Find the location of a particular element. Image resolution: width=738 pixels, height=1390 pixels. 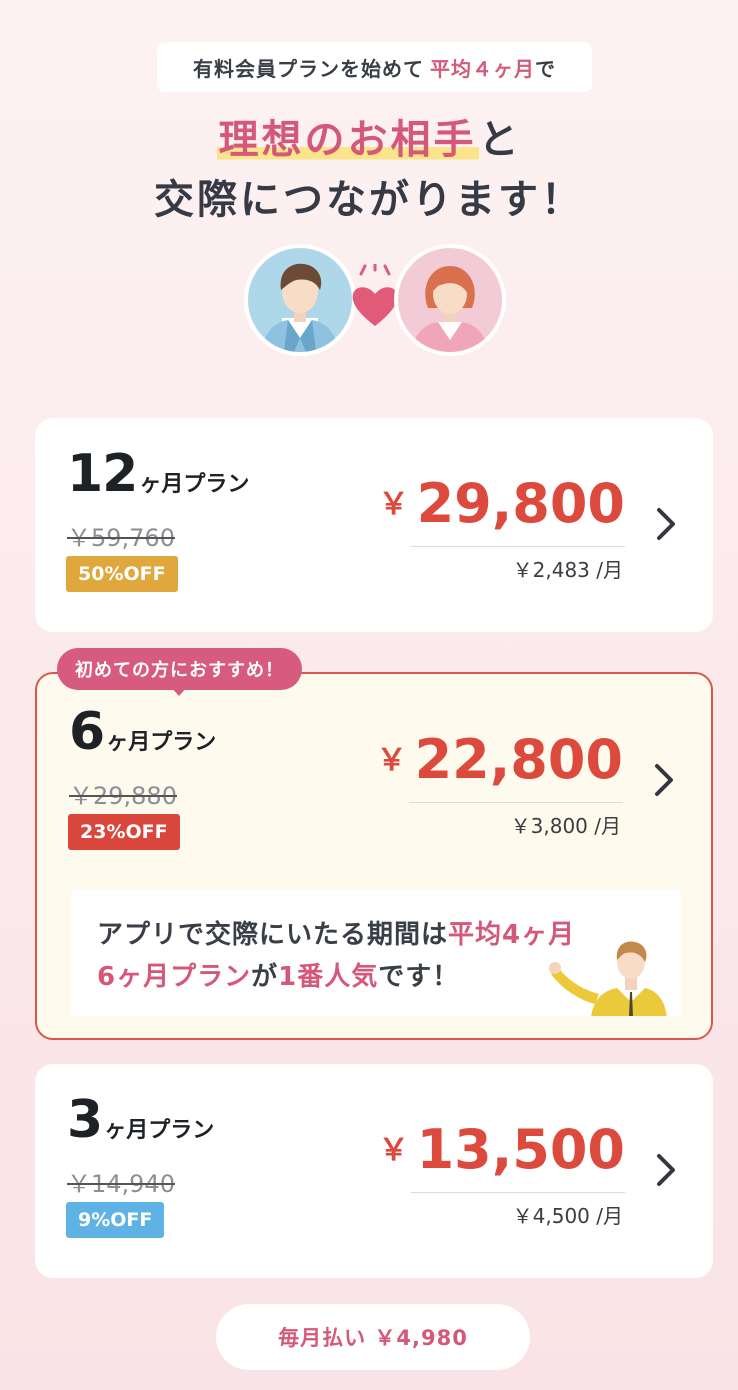

original-price: ￥14,940 is located at coordinates (121, 1184).